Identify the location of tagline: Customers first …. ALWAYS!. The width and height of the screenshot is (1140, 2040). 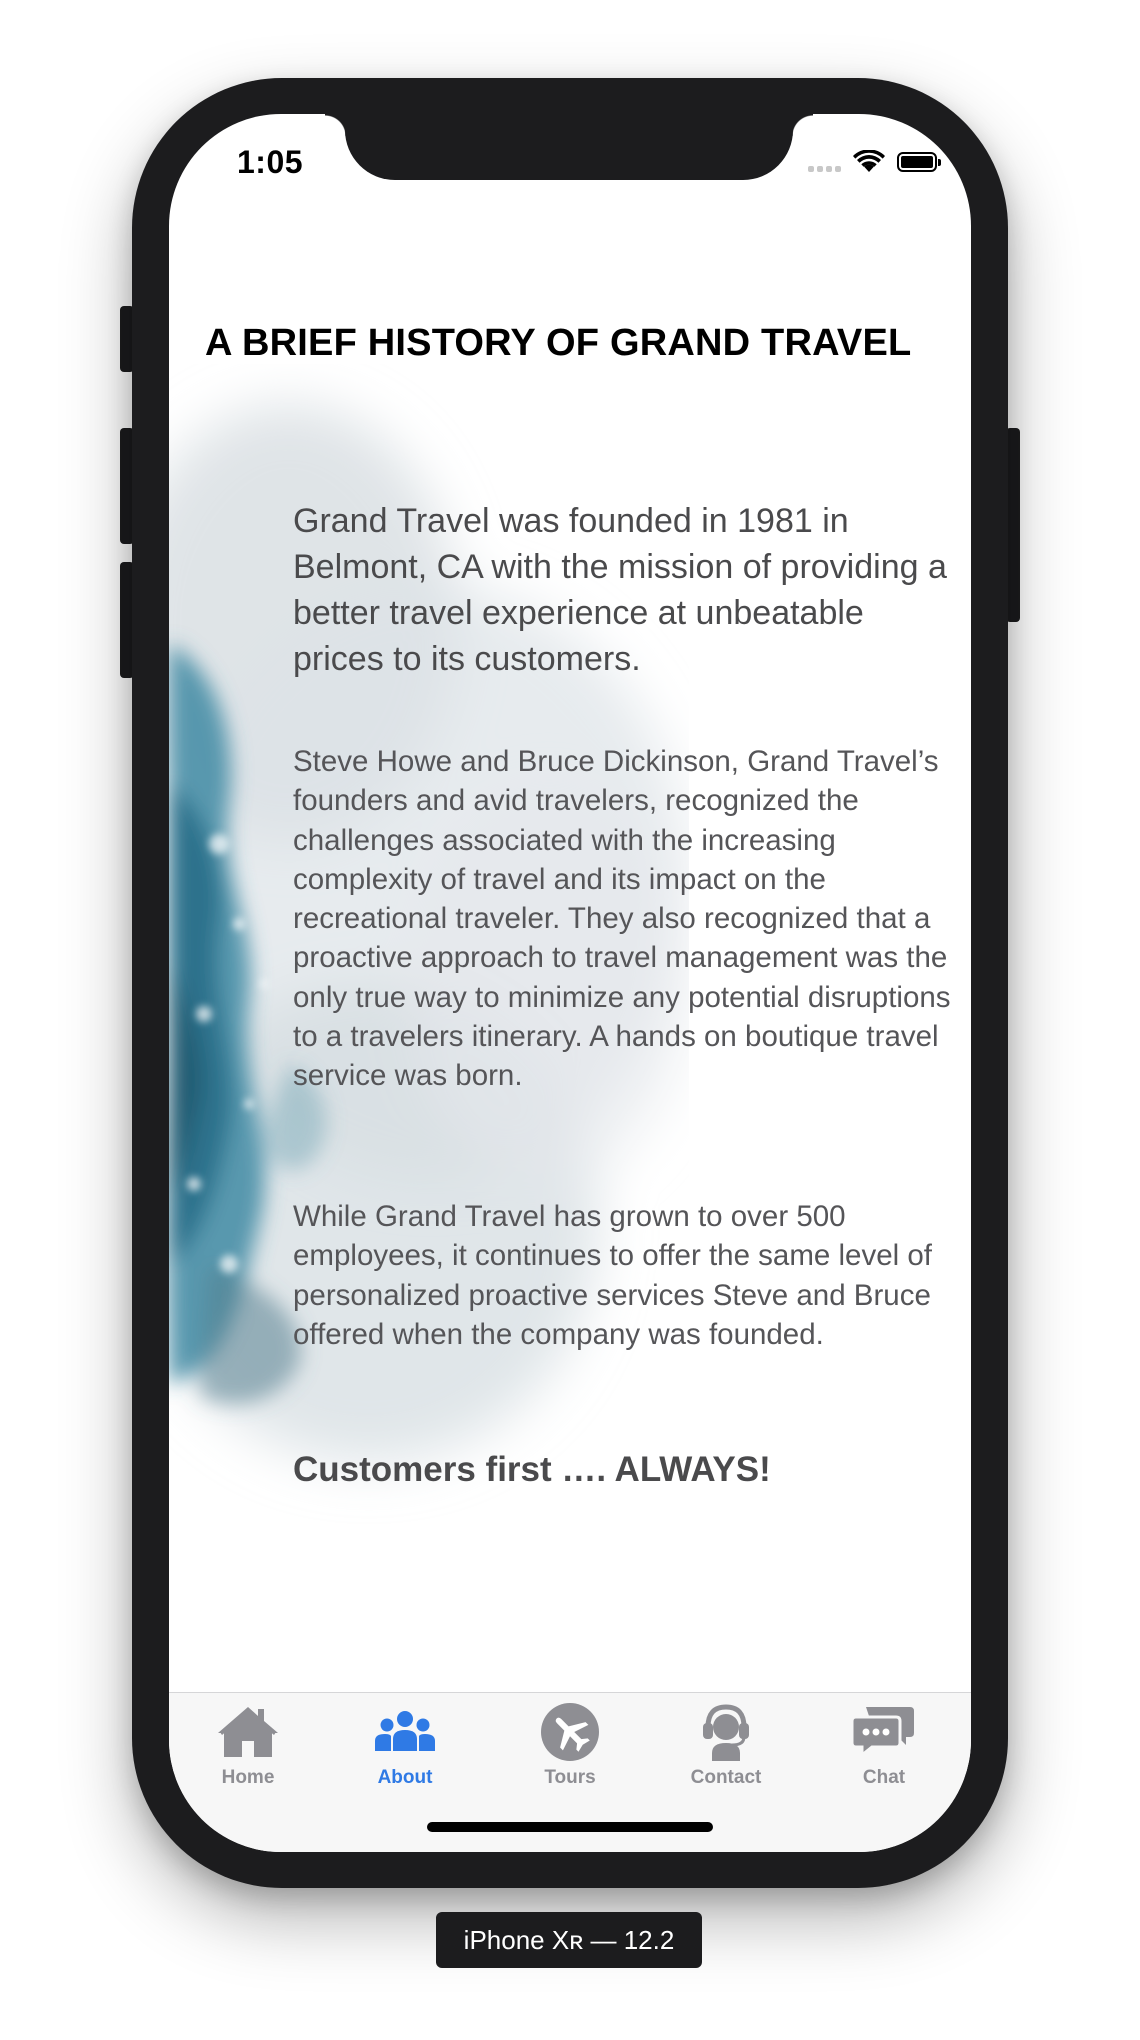
(532, 1469).